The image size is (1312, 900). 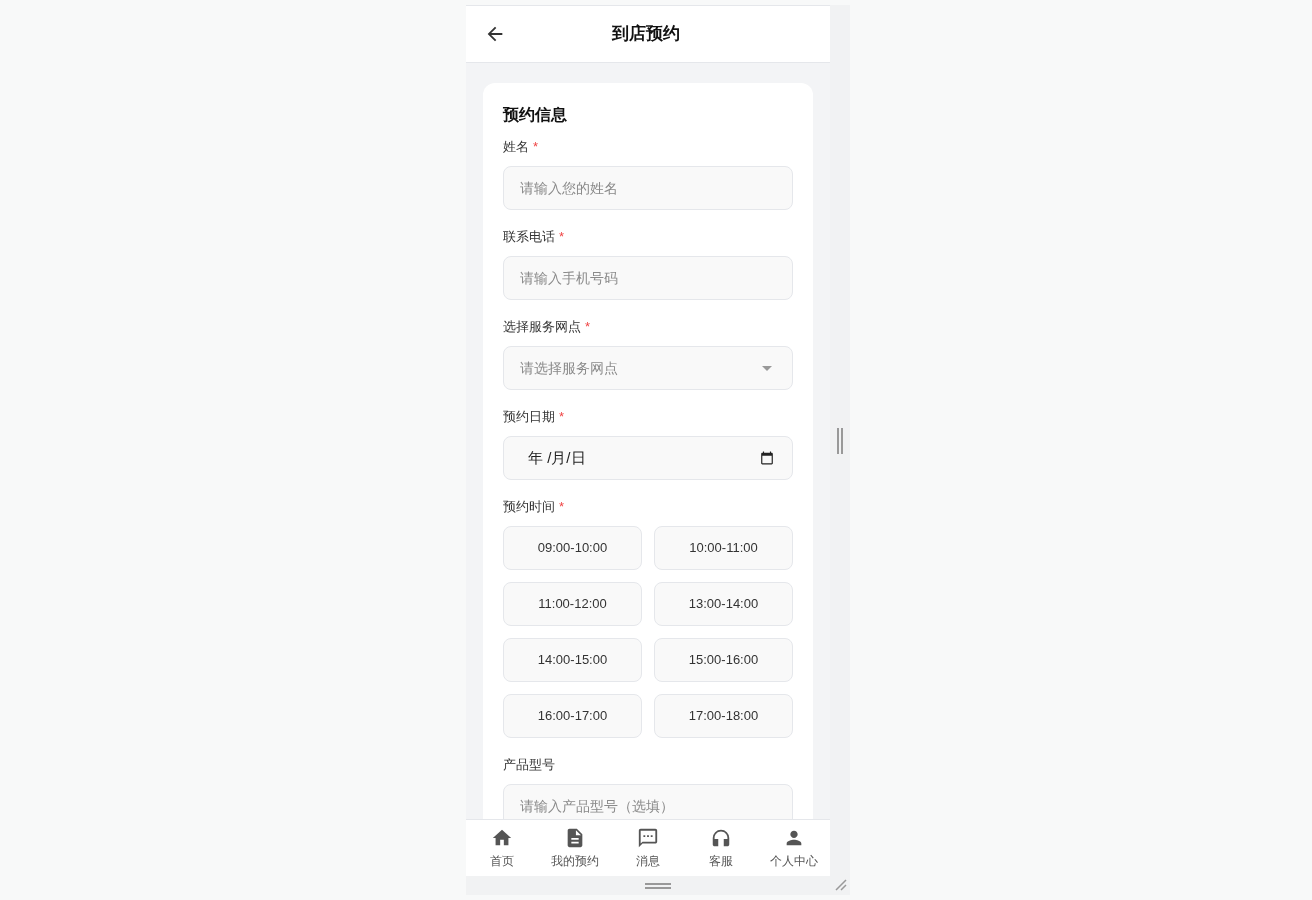 I want to click on text-input-field: 请输入您的姓名, so click(x=648, y=188).